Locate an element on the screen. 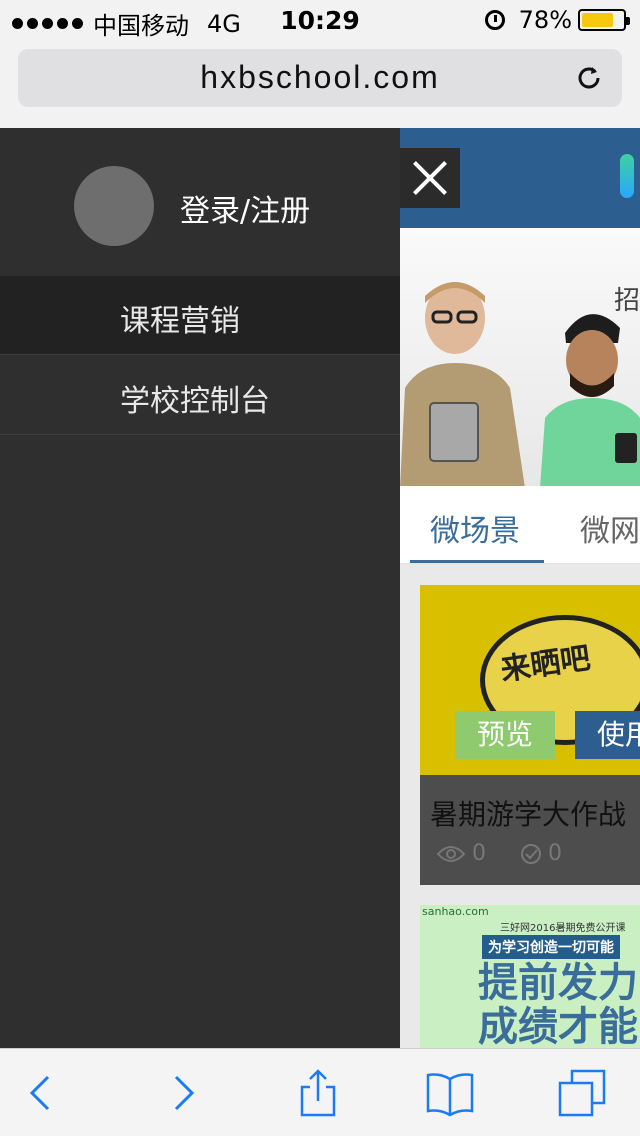 Image resolution: width=640 pixels, height=1136 pixels. url-text: hxbschool.com is located at coordinates (320, 77).